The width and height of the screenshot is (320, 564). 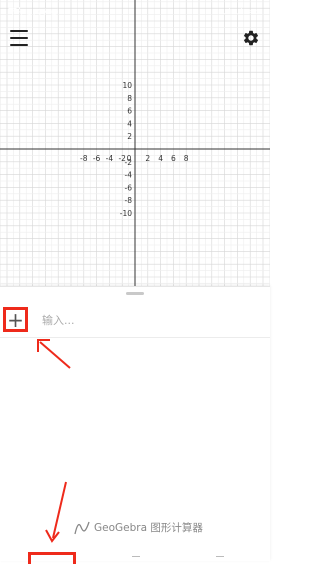 I want to click on geogebra-curve-icon, so click(x=82, y=527).